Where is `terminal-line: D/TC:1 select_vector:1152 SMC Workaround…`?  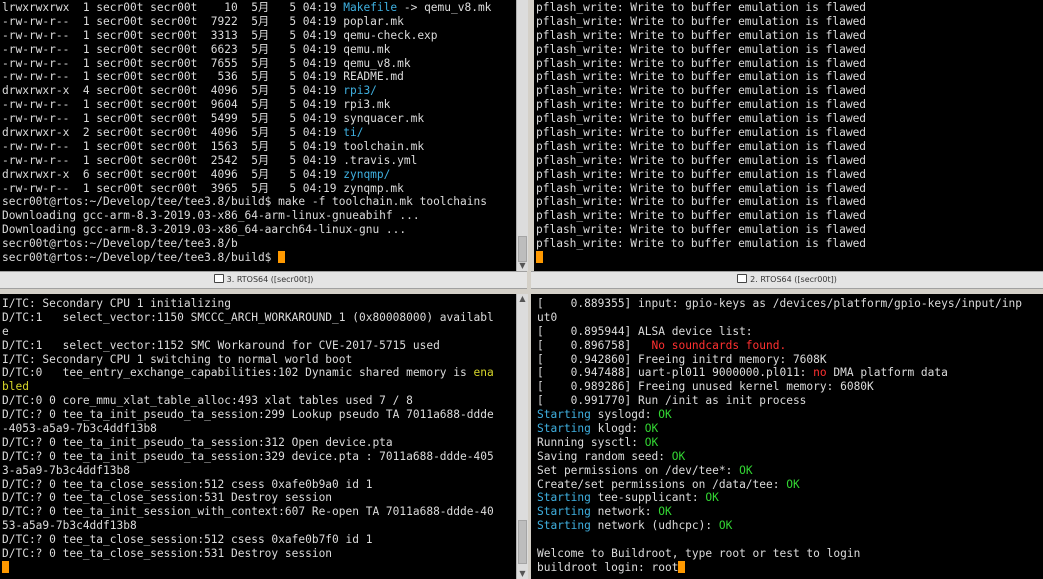
terminal-line: D/TC:1 select_vector:1152 SMC Workaround… is located at coordinates (248, 346).